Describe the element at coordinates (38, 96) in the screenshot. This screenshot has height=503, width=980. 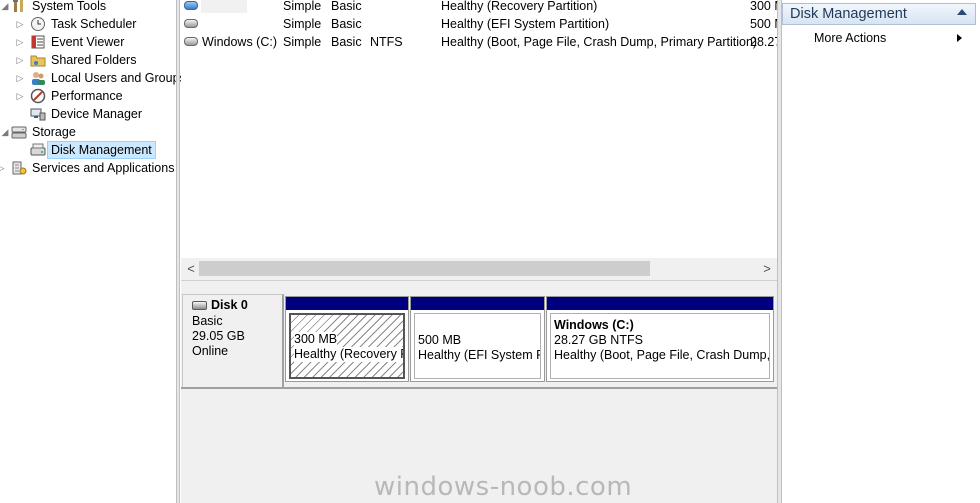
I see `performance-icon` at that location.